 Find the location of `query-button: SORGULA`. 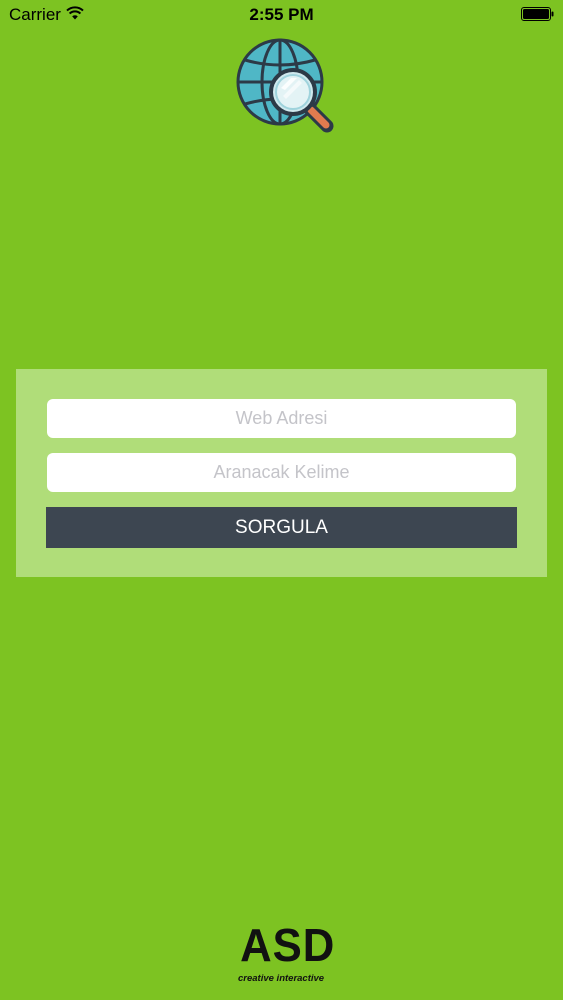

query-button: SORGULA is located at coordinates (281, 527).